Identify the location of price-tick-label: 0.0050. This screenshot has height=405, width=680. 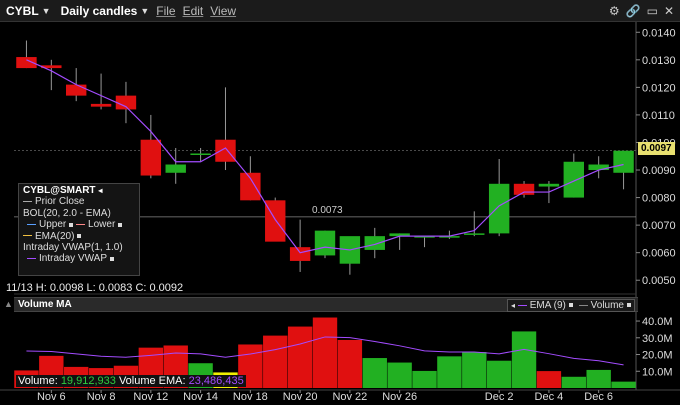
(659, 281).